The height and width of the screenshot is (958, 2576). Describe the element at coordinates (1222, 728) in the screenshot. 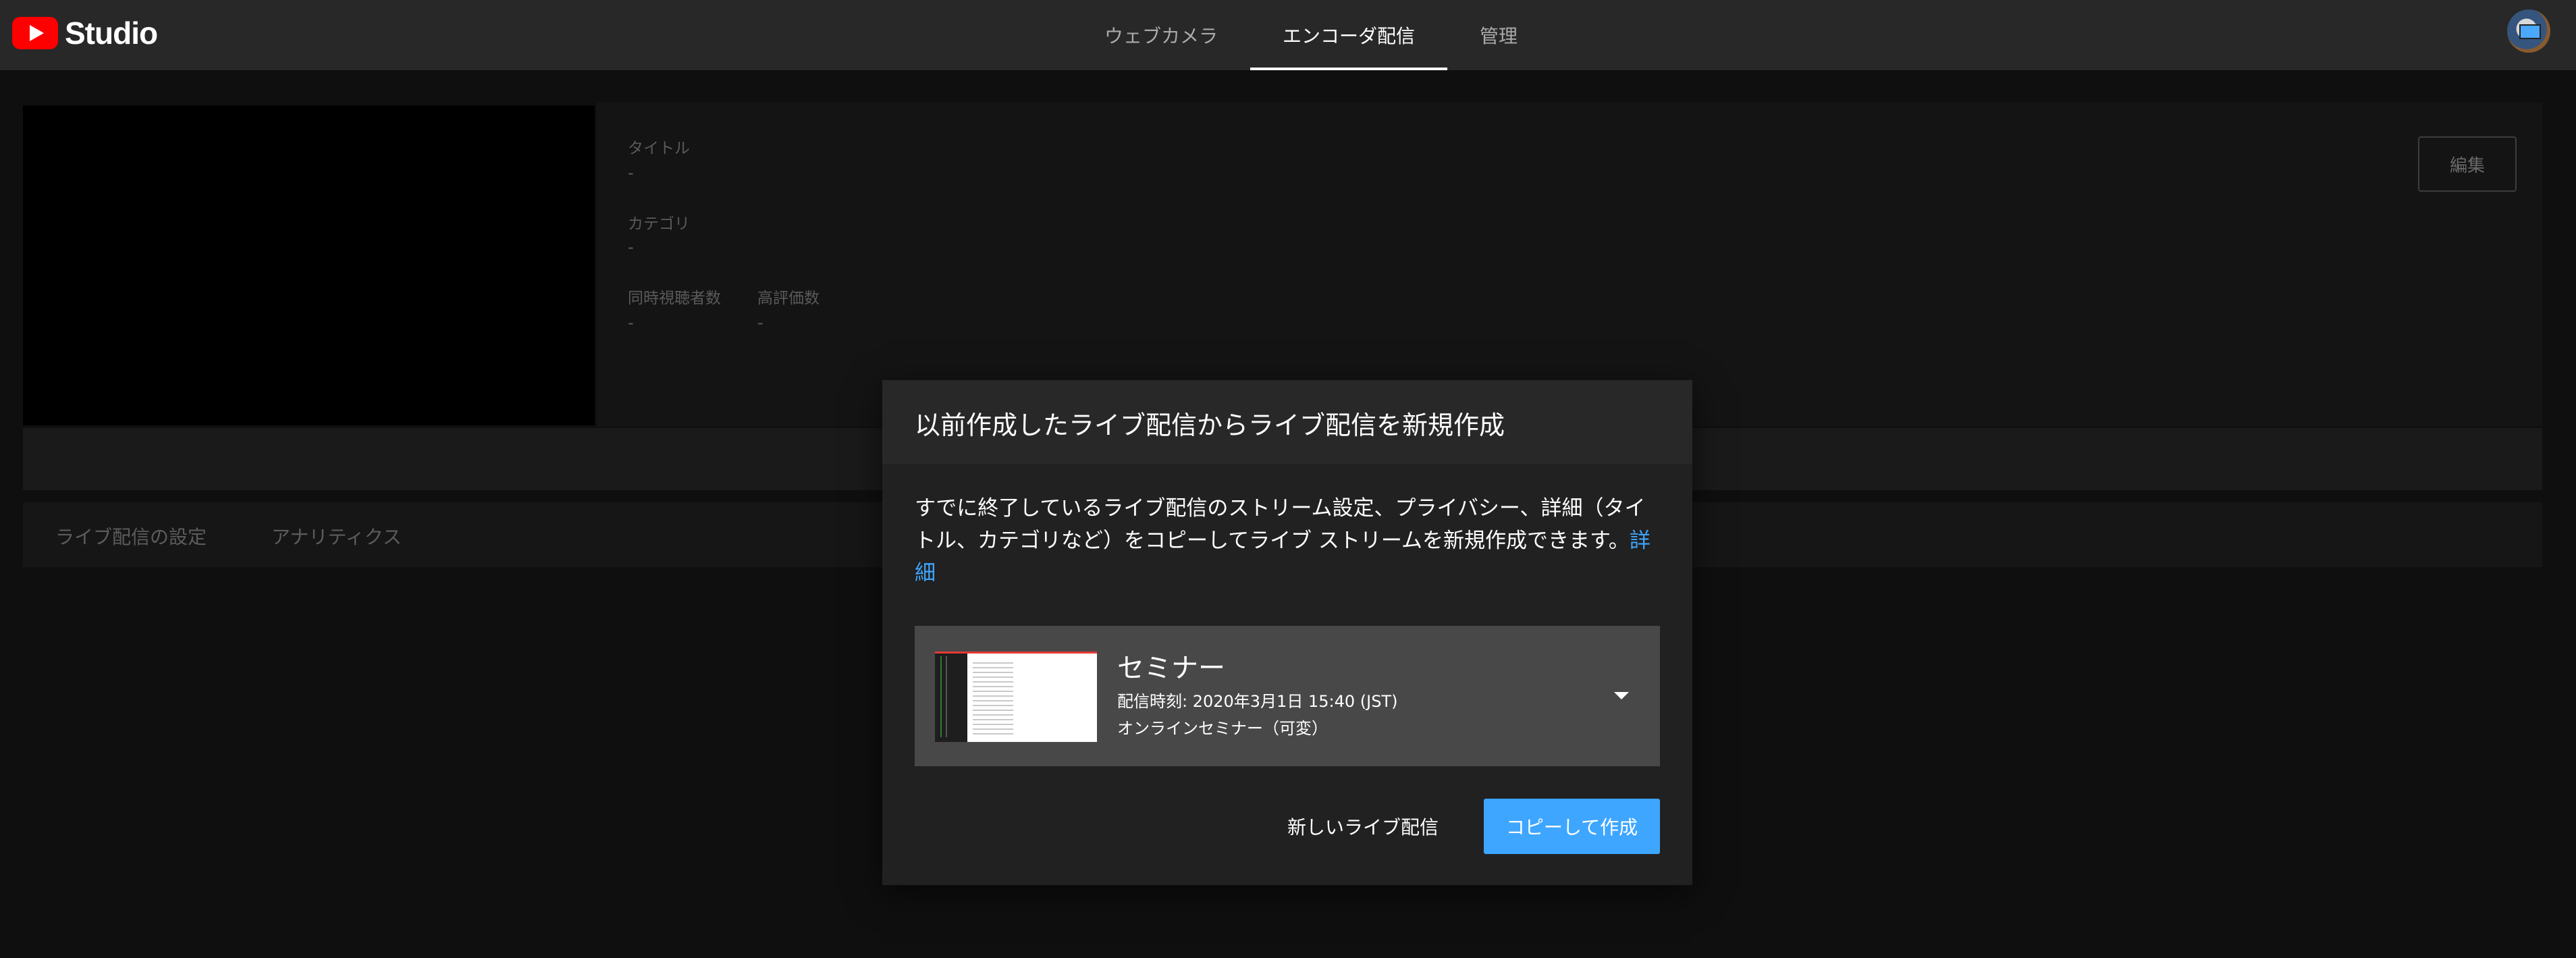

I see `stream-description: オンラインセミナー（可変）` at that location.